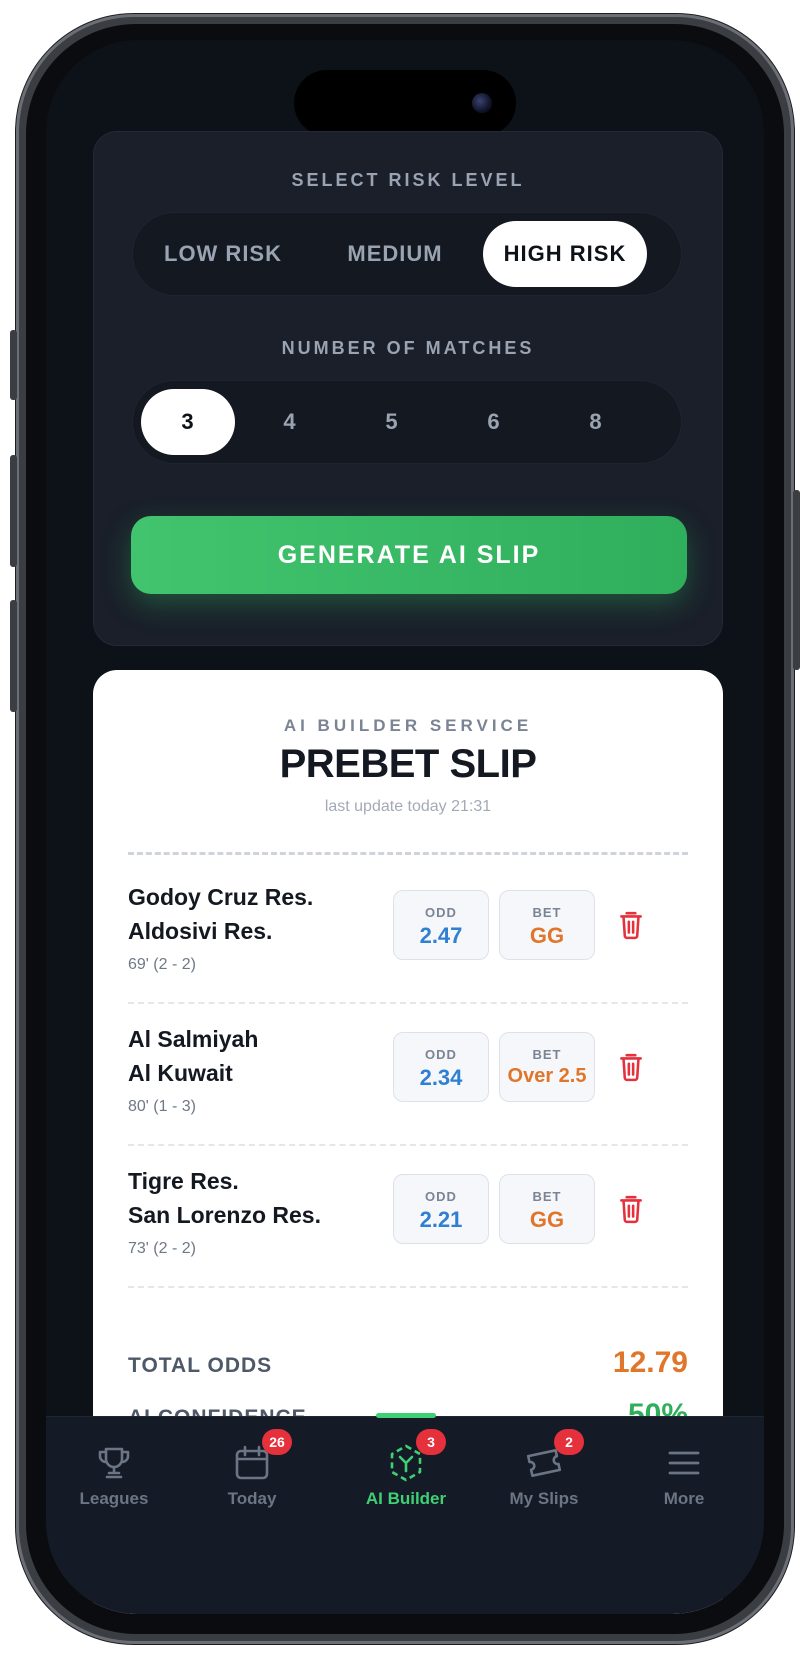 This screenshot has height=1656, width=810. I want to click on side-button-power, so click(796, 580).